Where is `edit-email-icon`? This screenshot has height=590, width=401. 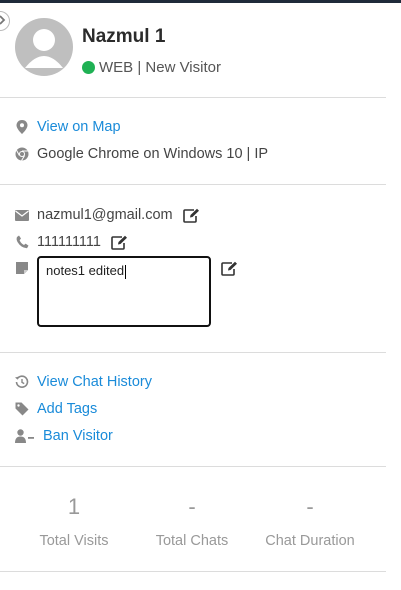 edit-email-icon is located at coordinates (192, 215).